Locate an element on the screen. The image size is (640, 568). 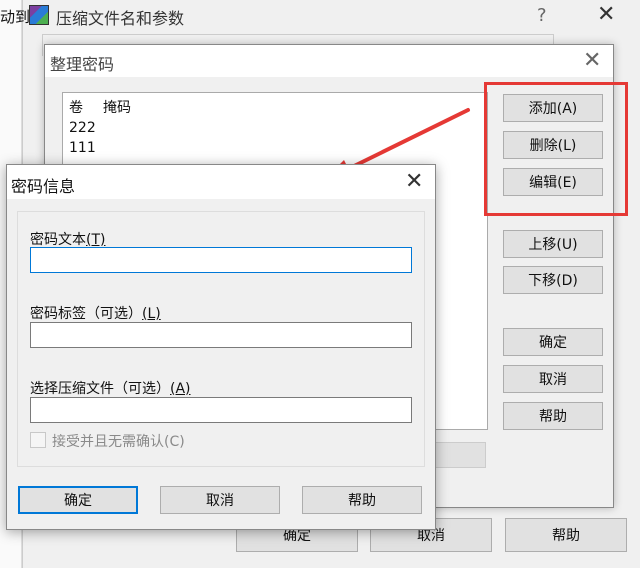
accept-checkbox-label: 接受并且无需确认(C) is located at coordinates (118, 442).